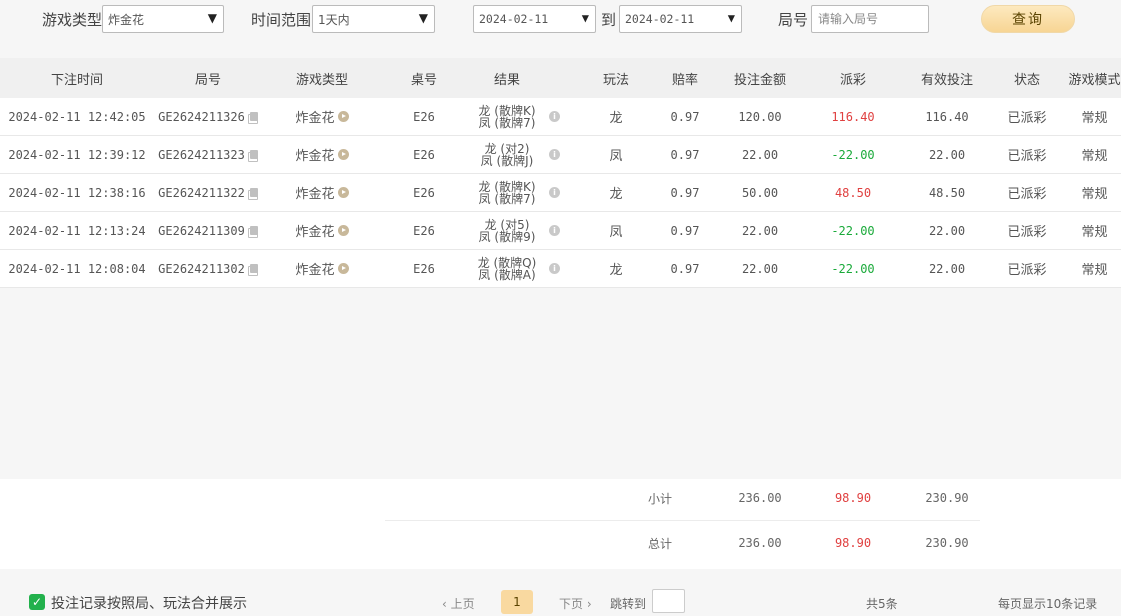 The width and height of the screenshot is (1121, 616). I want to click on round-input, so click(870, 19).